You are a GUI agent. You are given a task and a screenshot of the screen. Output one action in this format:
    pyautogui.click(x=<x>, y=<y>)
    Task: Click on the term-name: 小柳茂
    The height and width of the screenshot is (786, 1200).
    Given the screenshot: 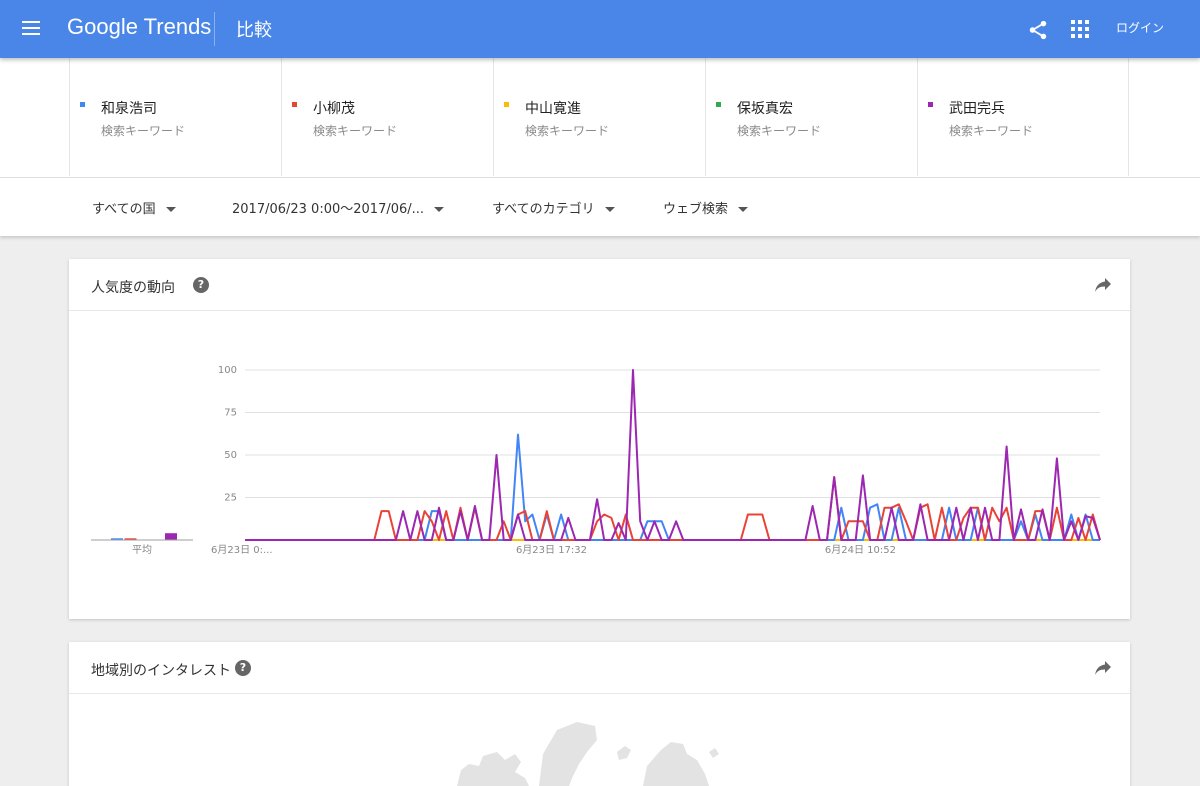 What is the action you would take?
    pyautogui.click(x=334, y=109)
    